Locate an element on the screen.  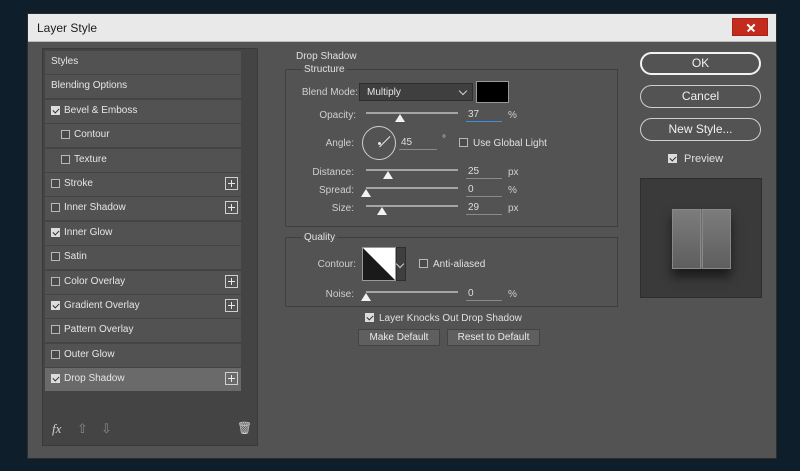
blend-mode-label: Blend Mode: is located at coordinates (329, 92).